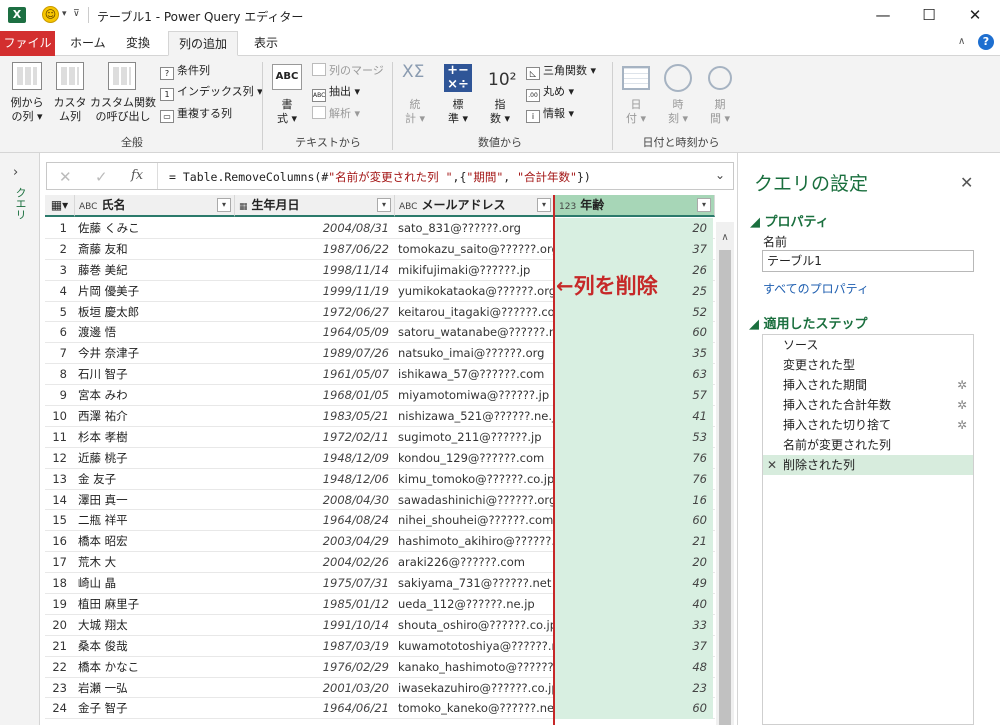 The width and height of the screenshot is (1000, 725). Describe the element at coordinates (314, 479) in the screenshot. I see `cell-birthdate: 1948/12/06` at that location.